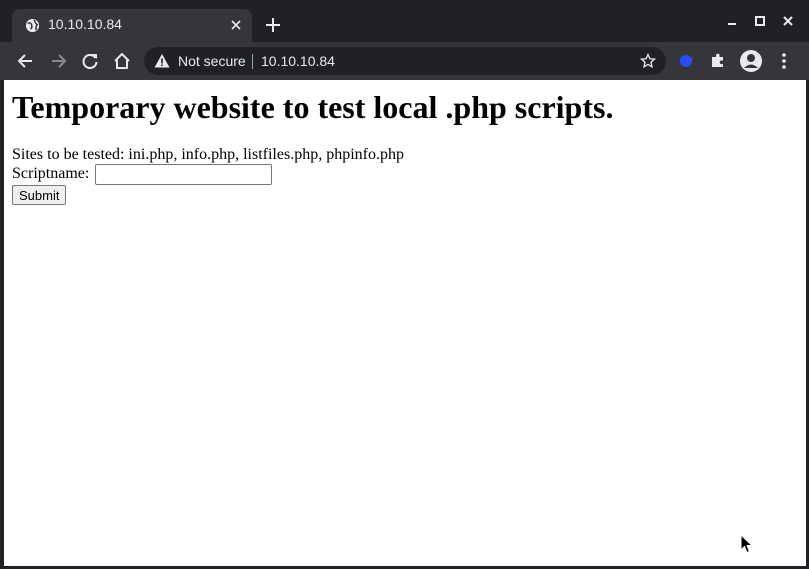 The image size is (809, 569). What do you see at coordinates (132, 25) in the screenshot?
I see `browser-tab: 10.10.10.84` at bounding box center [132, 25].